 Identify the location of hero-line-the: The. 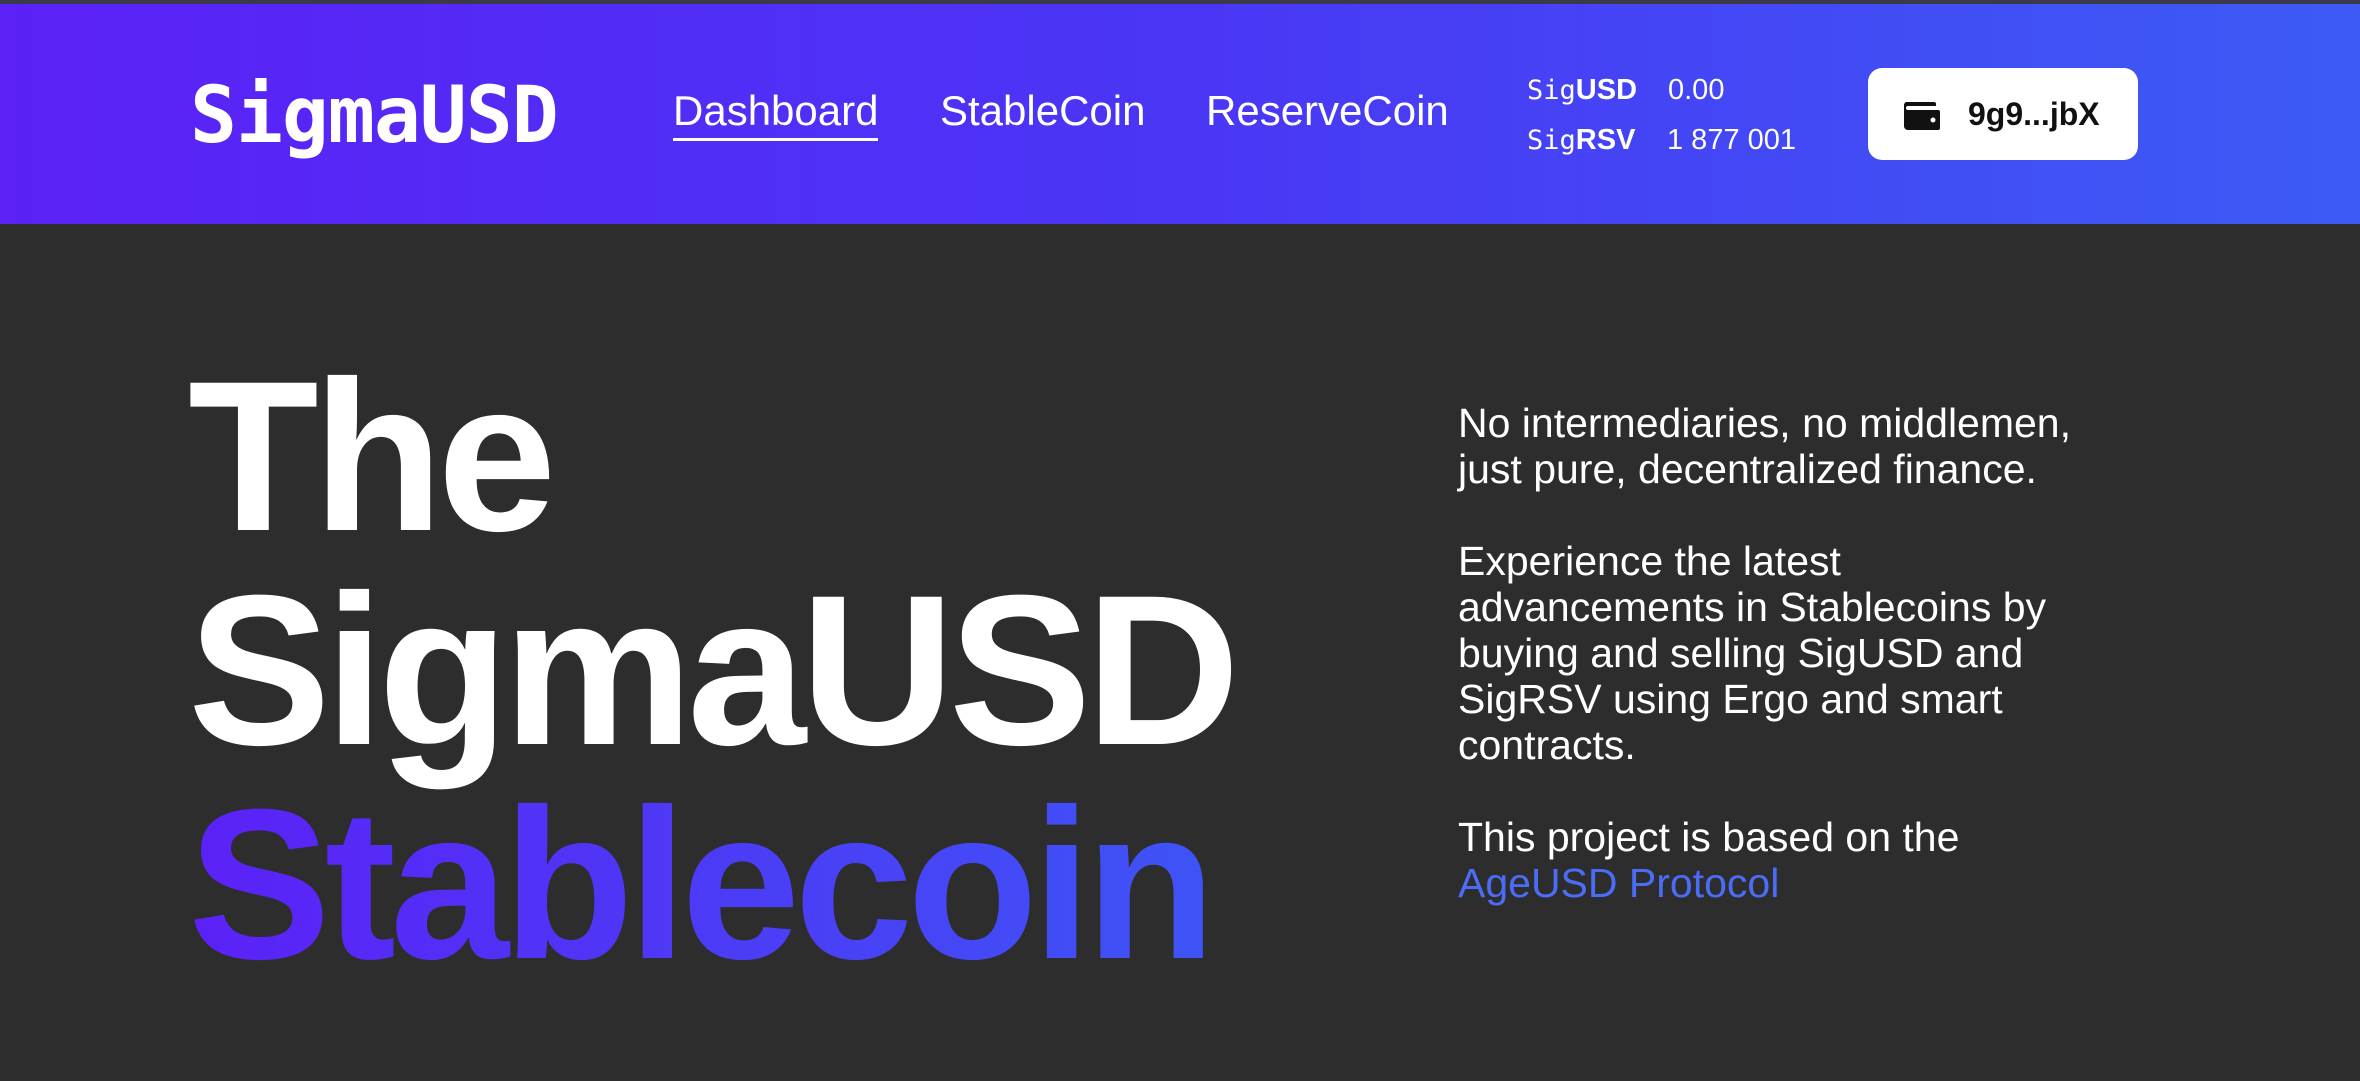
(372, 456).